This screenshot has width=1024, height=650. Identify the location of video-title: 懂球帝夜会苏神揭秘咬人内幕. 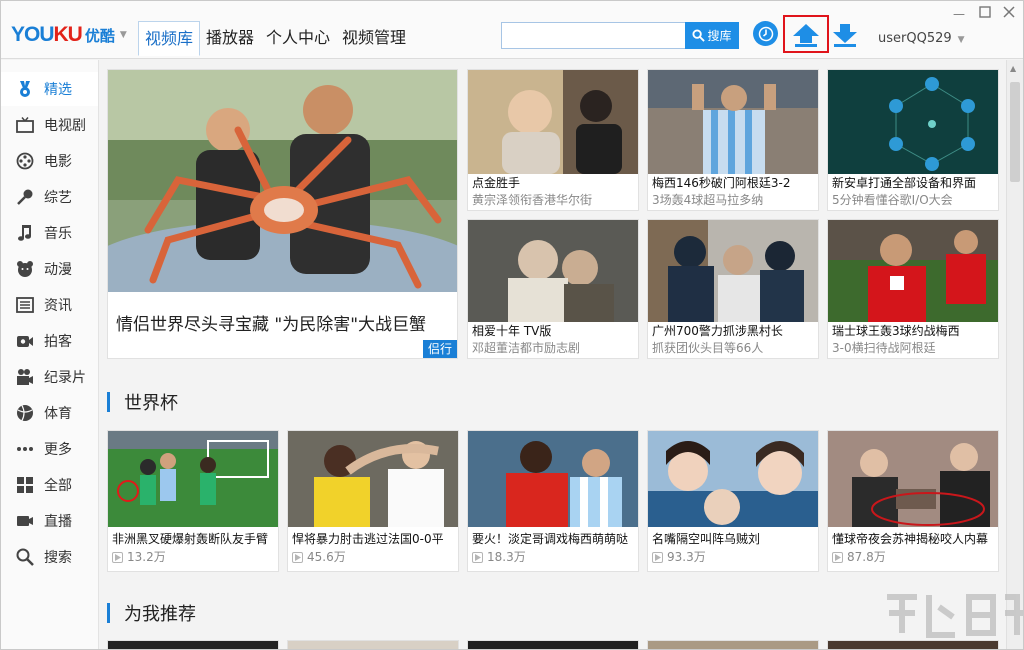
(910, 539).